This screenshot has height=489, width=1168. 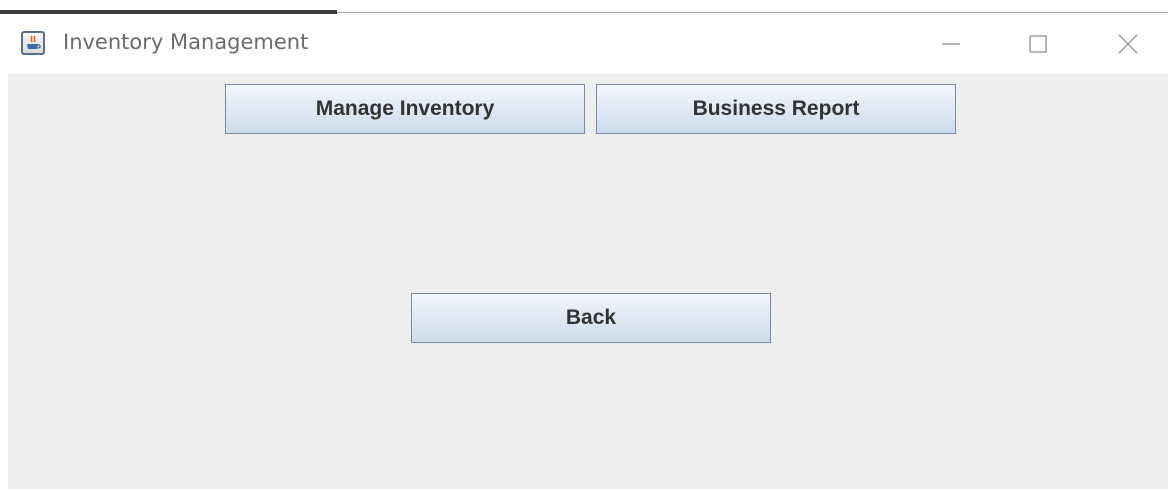 What do you see at coordinates (591, 318) in the screenshot?
I see `back-button: Back` at bounding box center [591, 318].